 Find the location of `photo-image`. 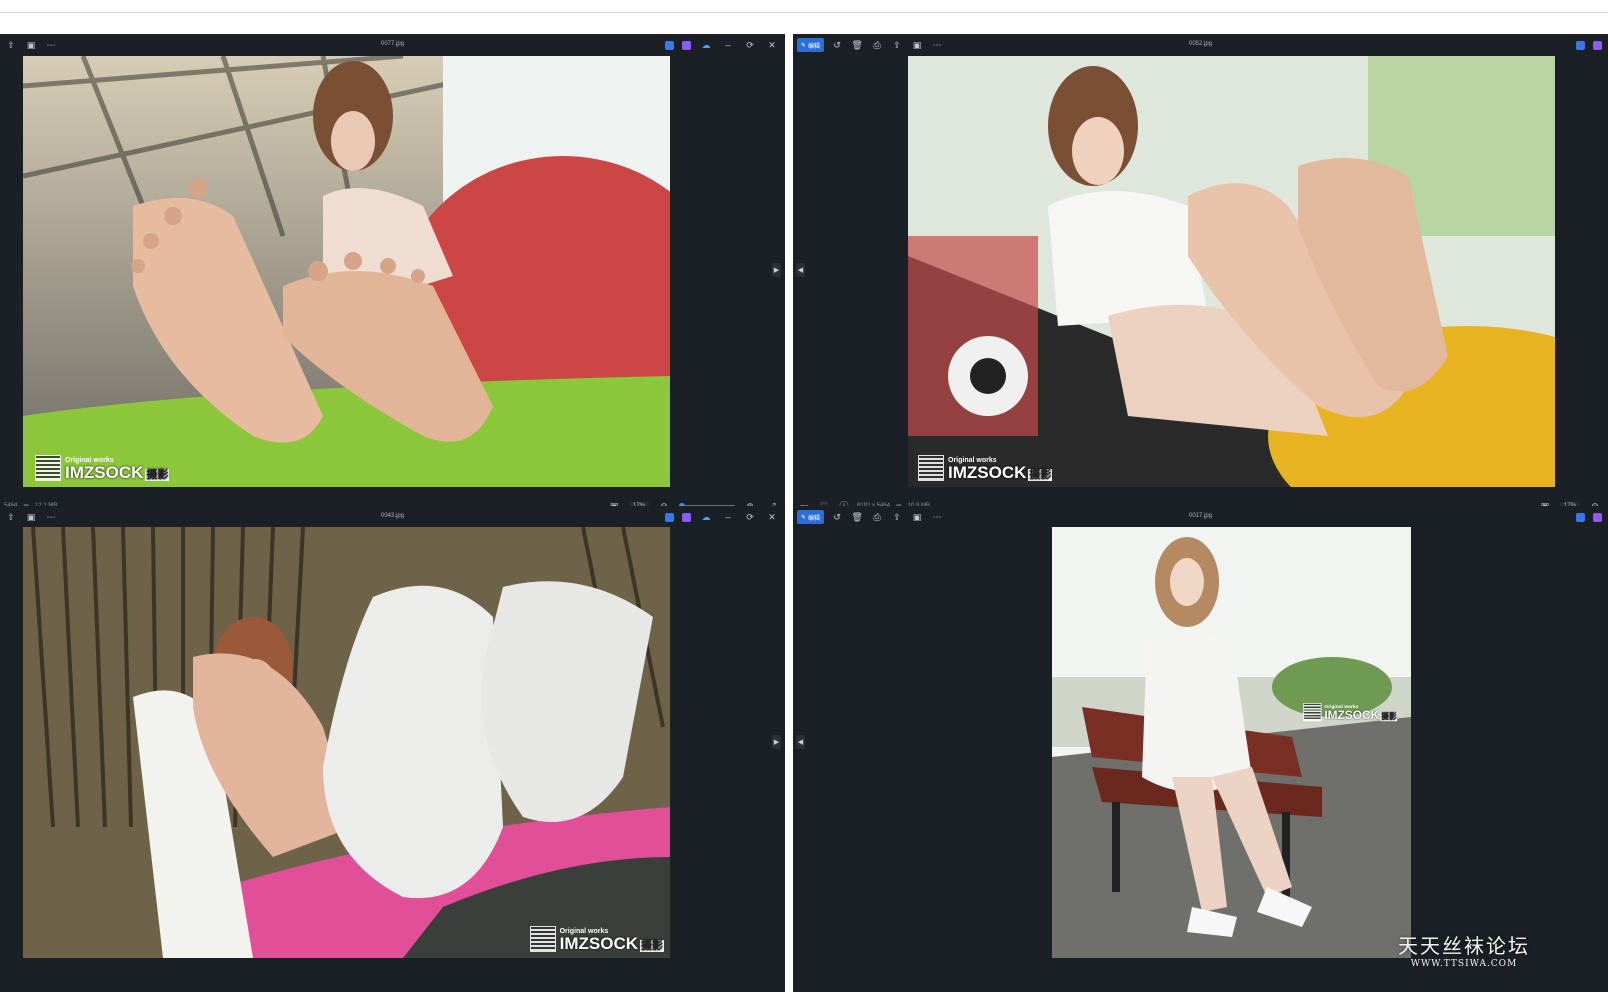

photo-image is located at coordinates (1231, 742).